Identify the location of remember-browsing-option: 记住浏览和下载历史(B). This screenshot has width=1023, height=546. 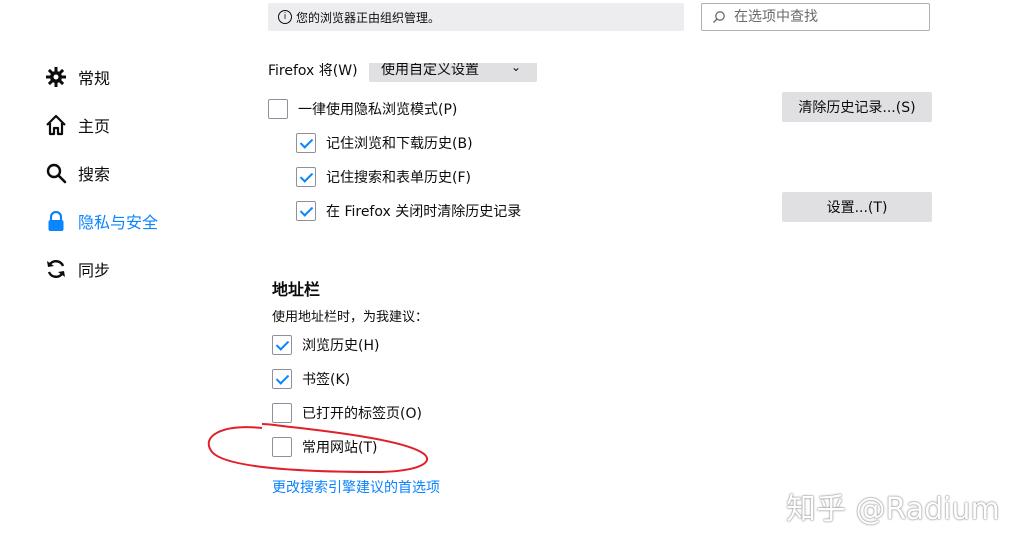
(384, 143).